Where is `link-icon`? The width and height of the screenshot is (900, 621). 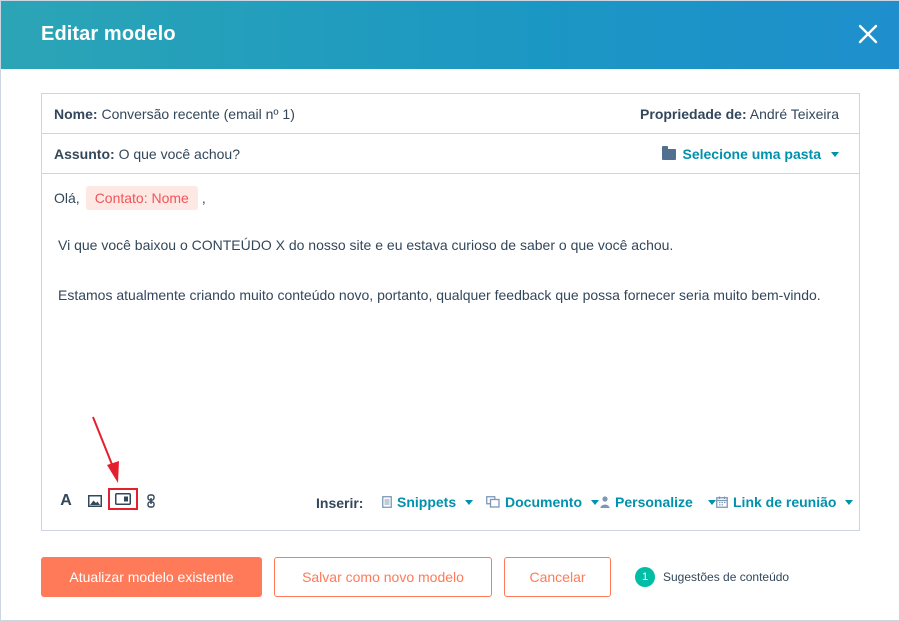 link-icon is located at coordinates (151, 501).